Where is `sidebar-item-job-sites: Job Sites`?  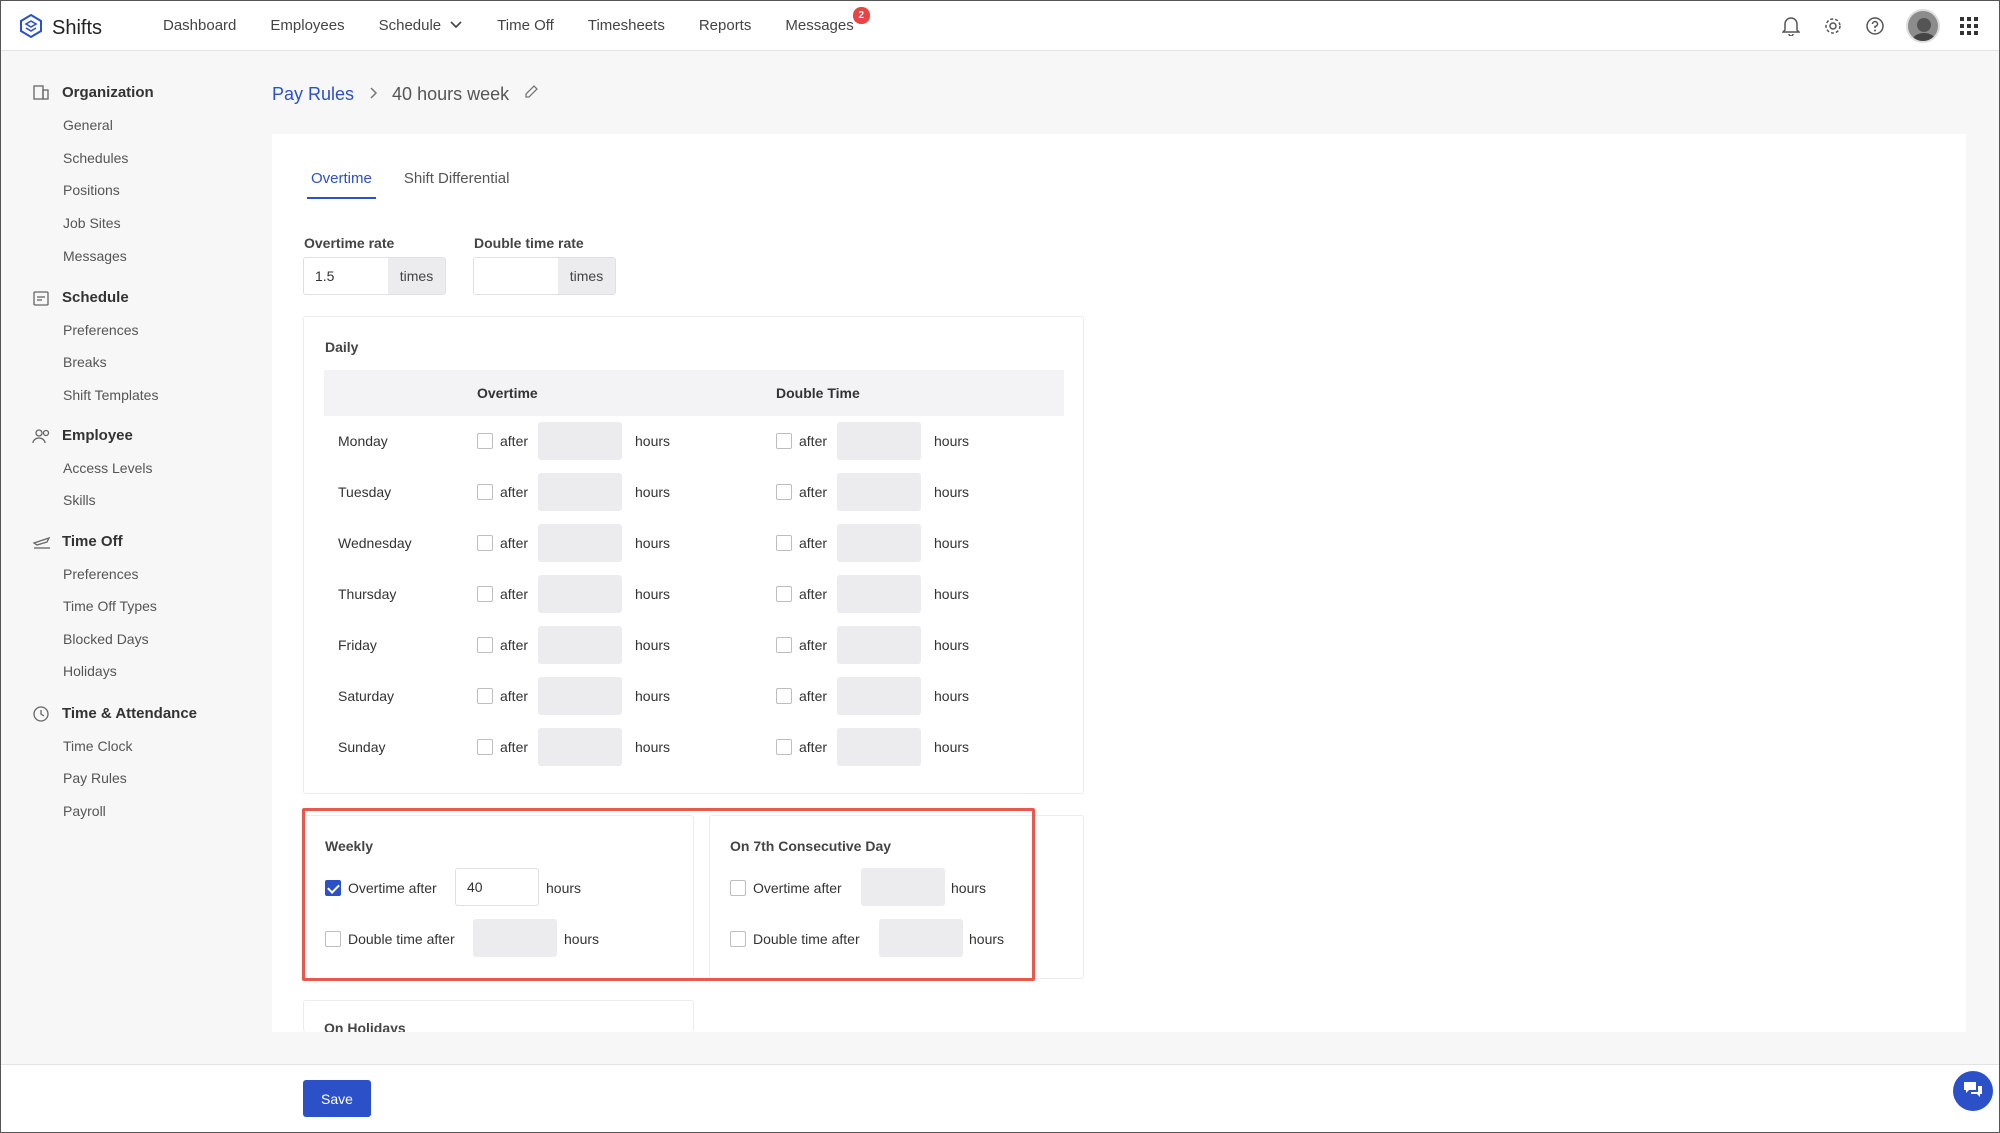
sidebar-item-job-sites: Job Sites is located at coordinates (92, 223).